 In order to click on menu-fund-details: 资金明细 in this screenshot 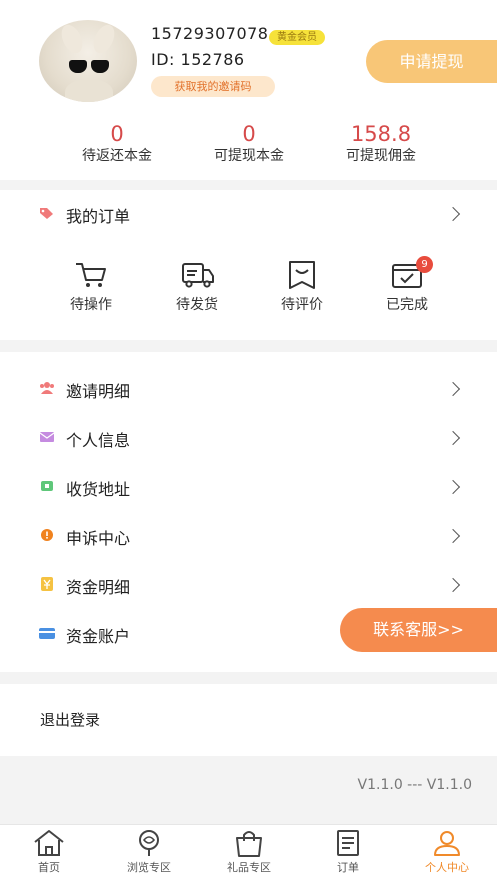, I will do `click(248, 585)`.